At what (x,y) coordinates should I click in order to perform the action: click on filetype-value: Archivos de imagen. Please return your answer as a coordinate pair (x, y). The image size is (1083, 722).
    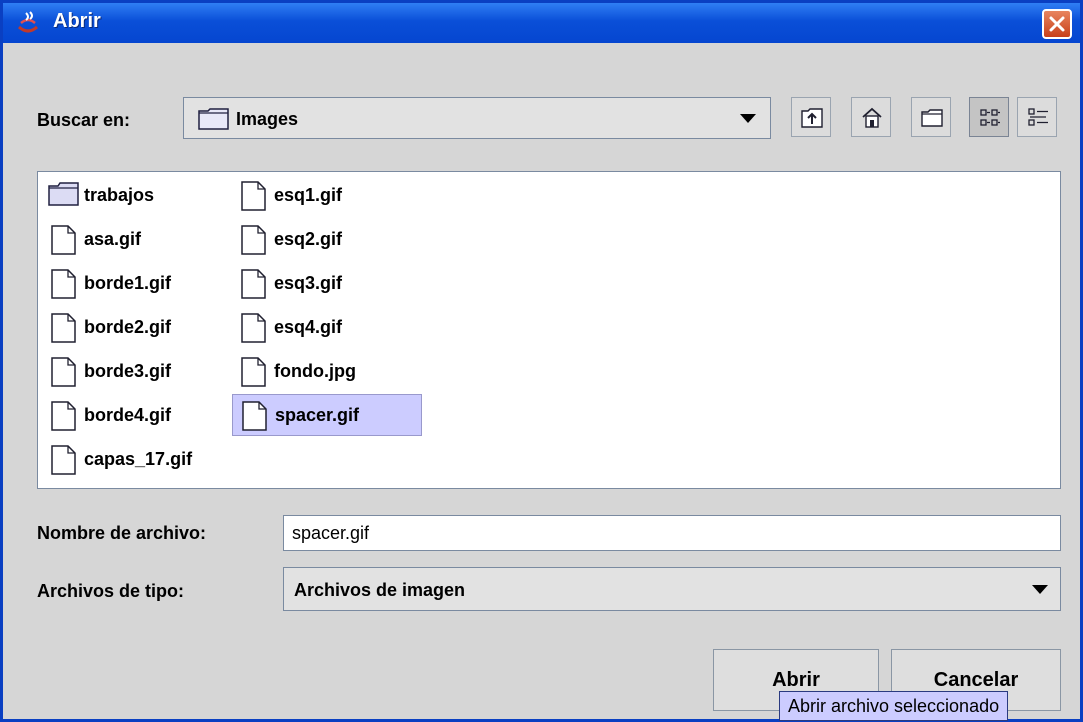
    Looking at the image, I should click on (380, 590).